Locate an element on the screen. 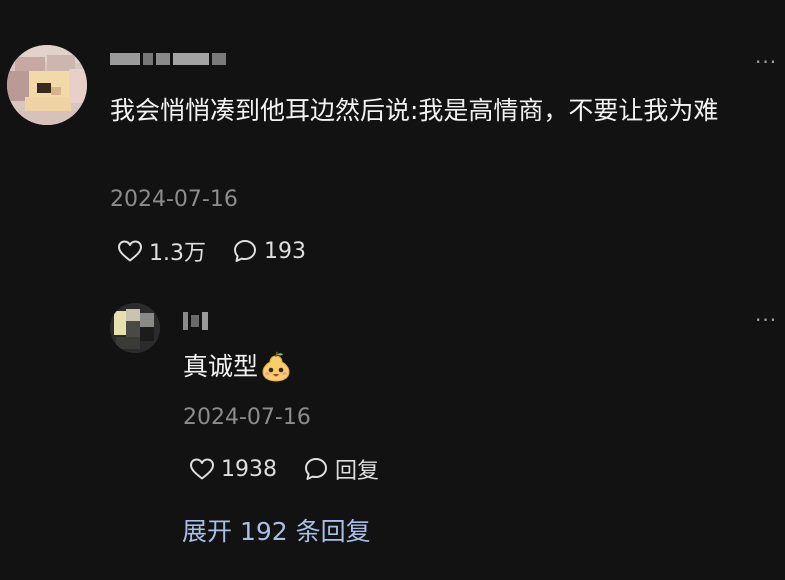 This screenshot has height=580, width=785. pear-face-emoji-icon is located at coordinates (276, 366).